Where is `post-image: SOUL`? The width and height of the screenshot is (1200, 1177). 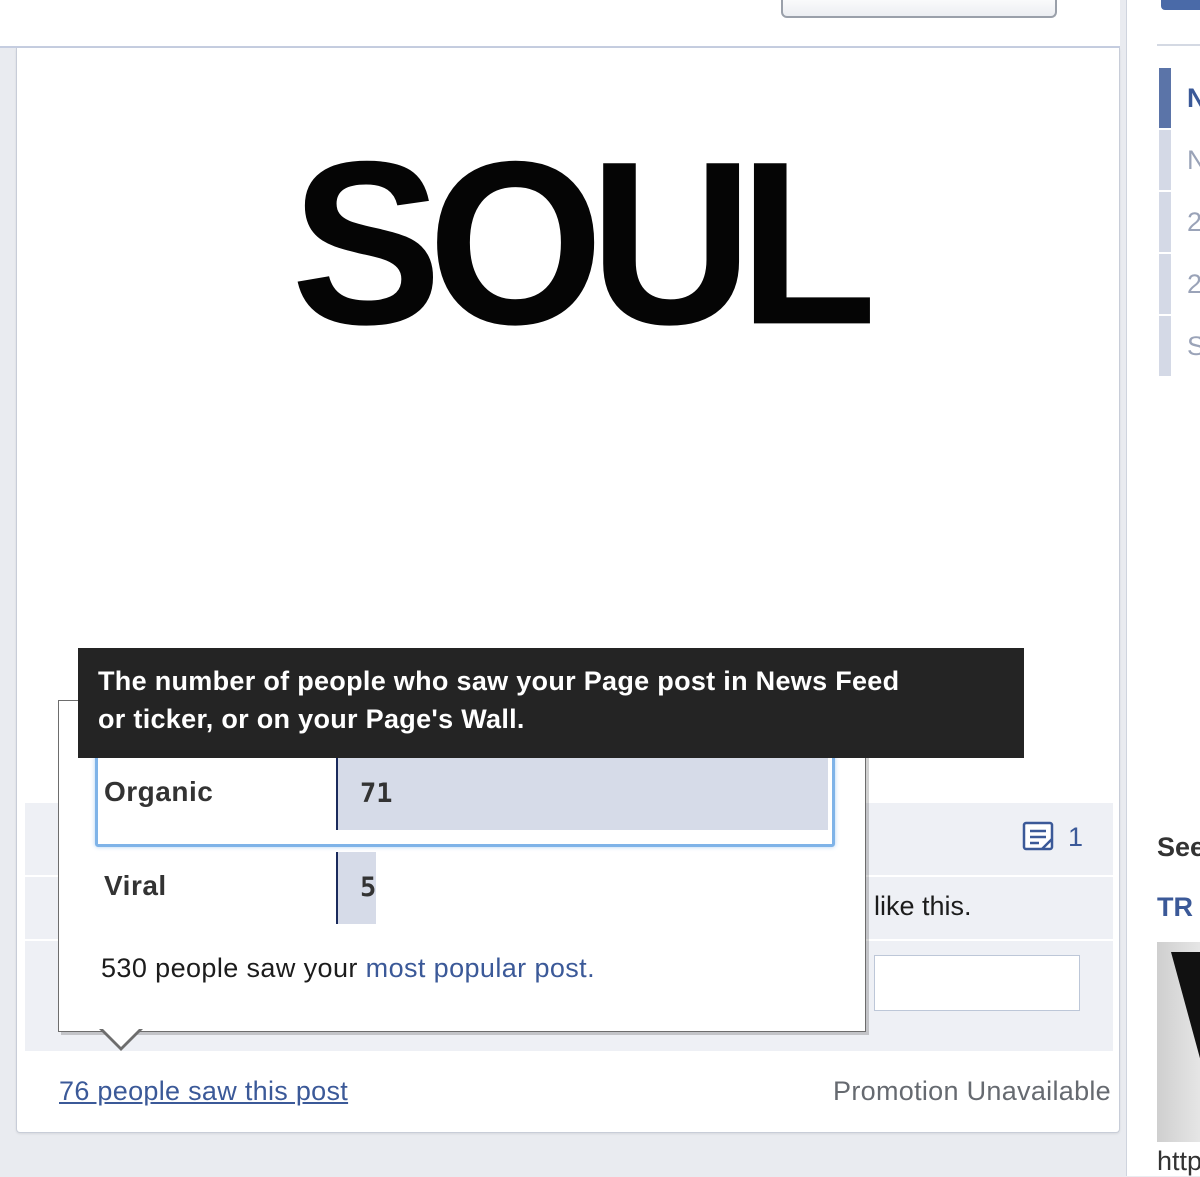
post-image: SOUL is located at coordinates (577, 242).